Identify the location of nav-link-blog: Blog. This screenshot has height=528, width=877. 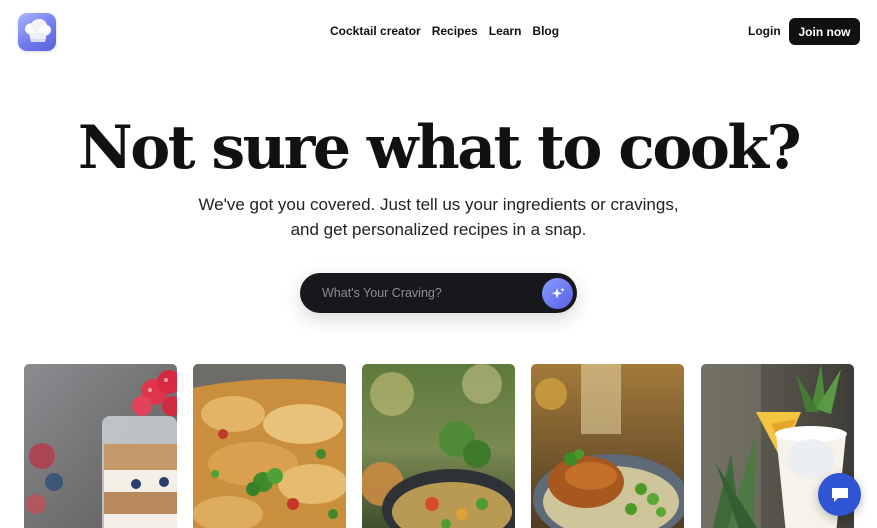
(545, 31).